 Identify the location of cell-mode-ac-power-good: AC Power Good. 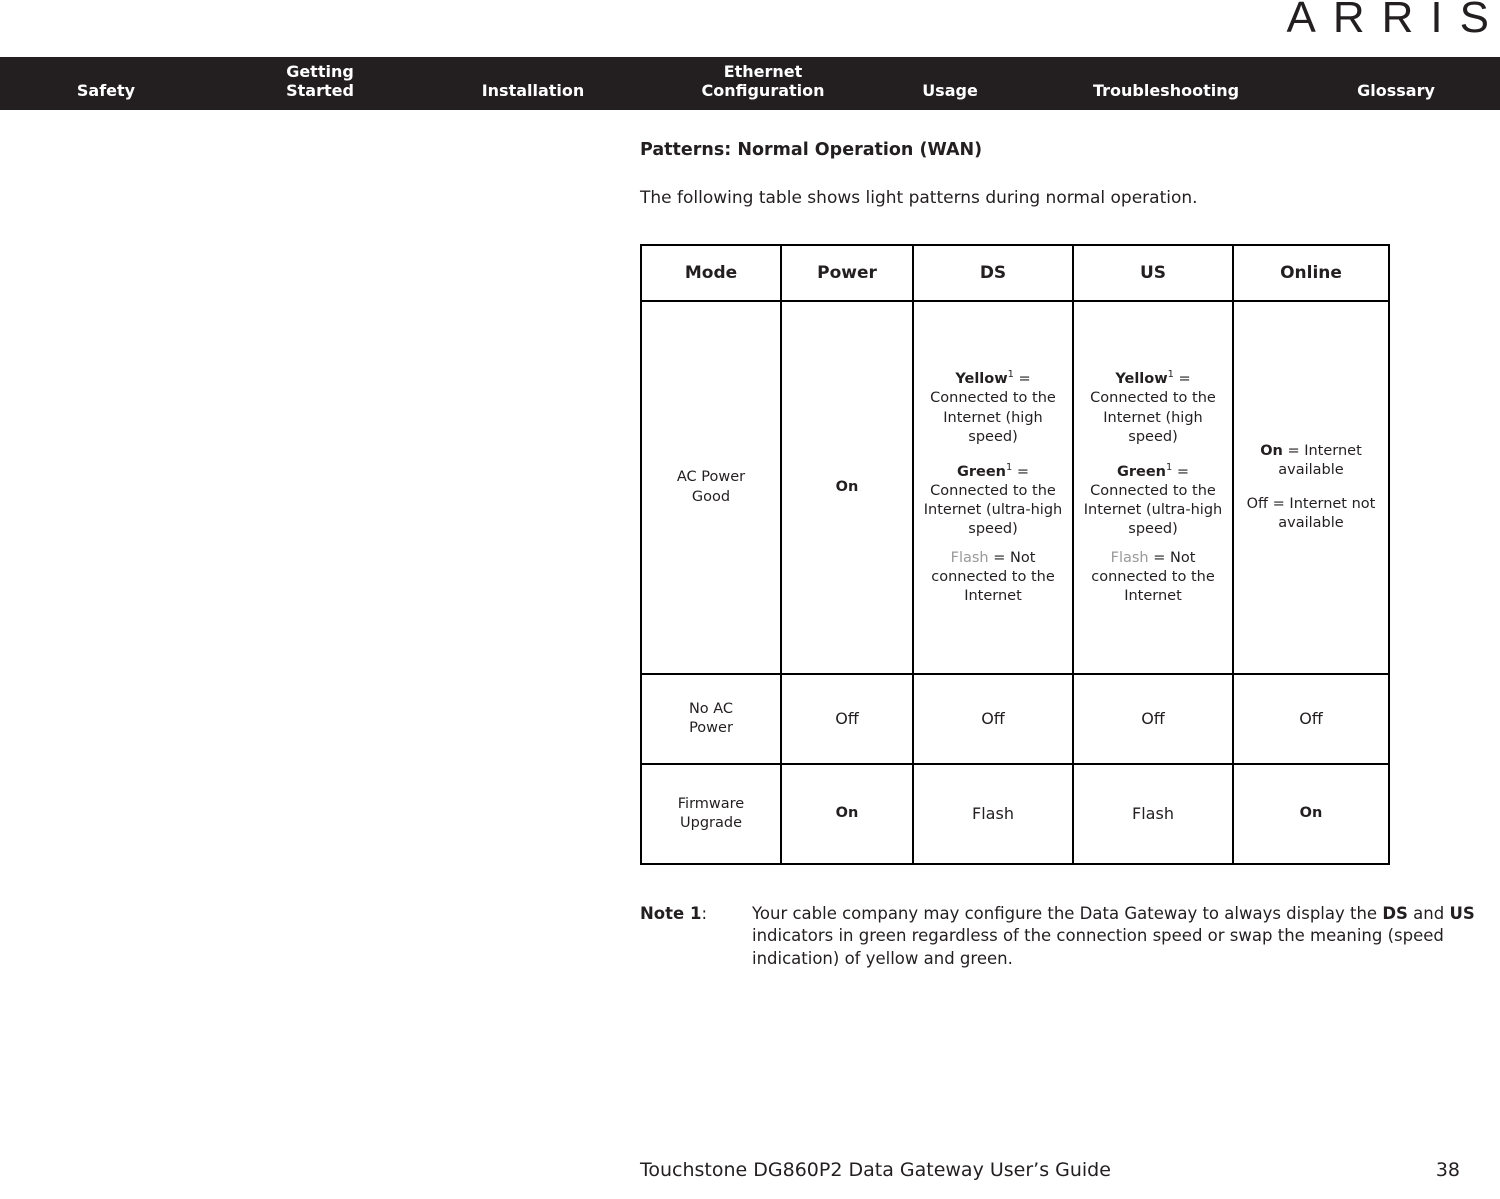
(711, 487).